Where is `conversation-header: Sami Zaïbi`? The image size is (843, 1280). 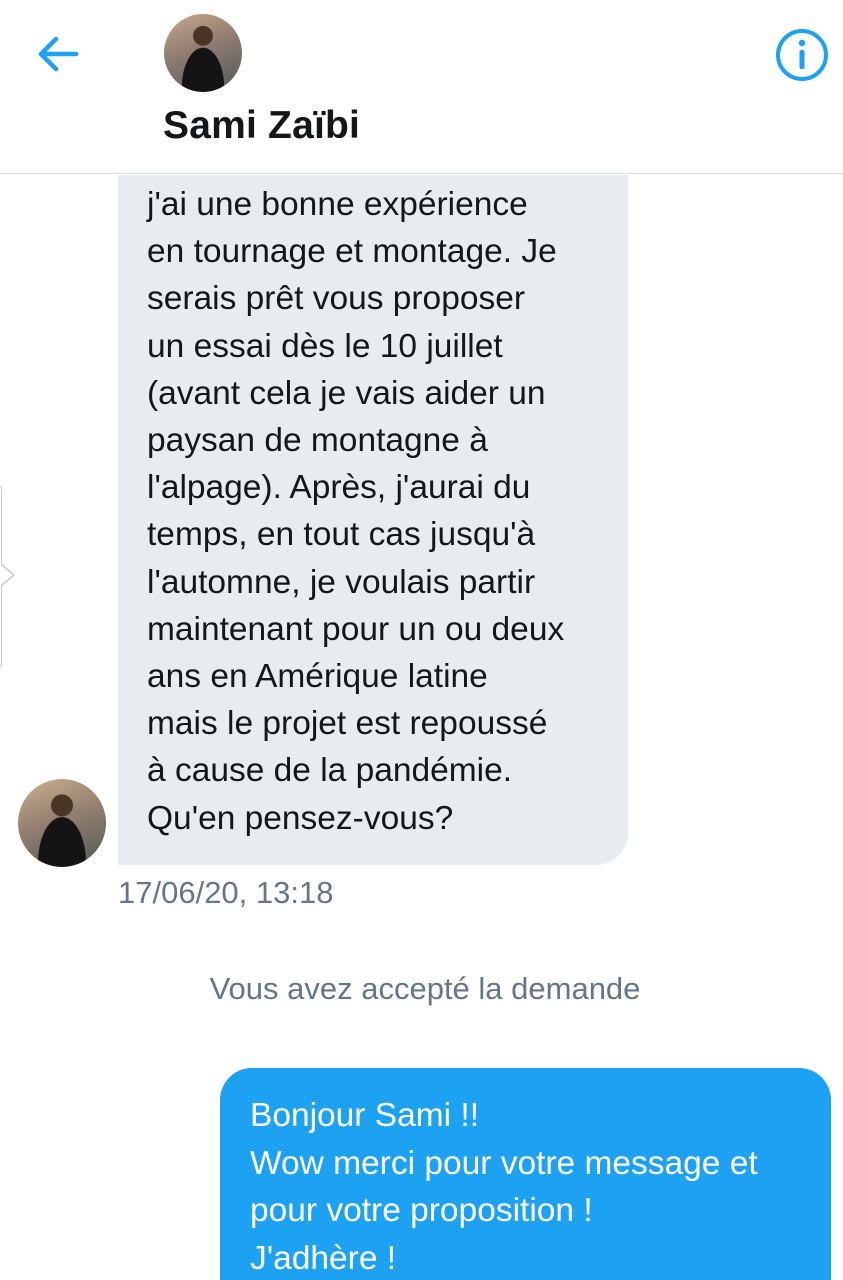
conversation-header: Sami Zaïbi is located at coordinates (421, 87).